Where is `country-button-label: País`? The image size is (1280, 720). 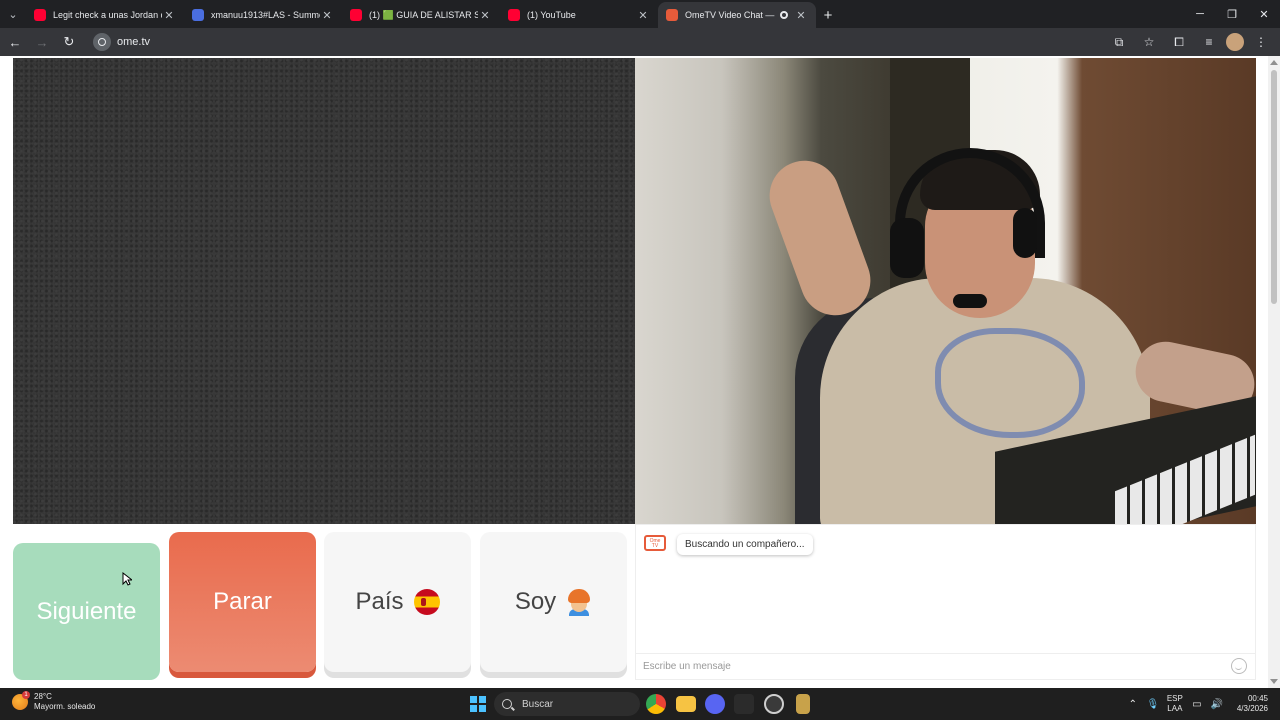
country-button-label: País is located at coordinates (379, 601).